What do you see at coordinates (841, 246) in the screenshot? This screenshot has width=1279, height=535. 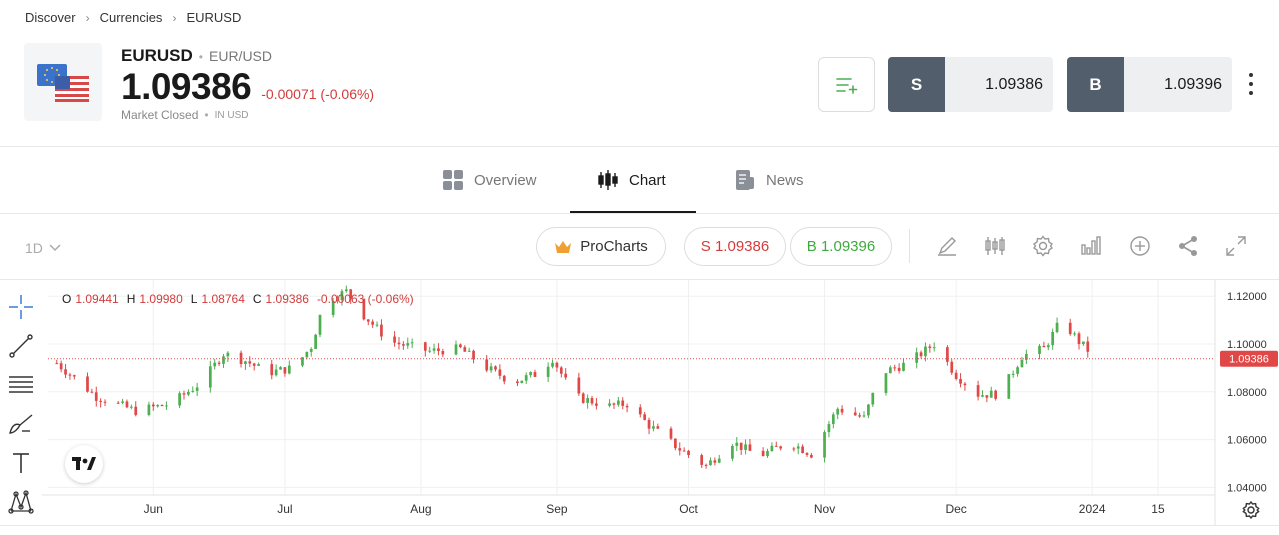 I see `buy-pill-button: B 1.09396` at bounding box center [841, 246].